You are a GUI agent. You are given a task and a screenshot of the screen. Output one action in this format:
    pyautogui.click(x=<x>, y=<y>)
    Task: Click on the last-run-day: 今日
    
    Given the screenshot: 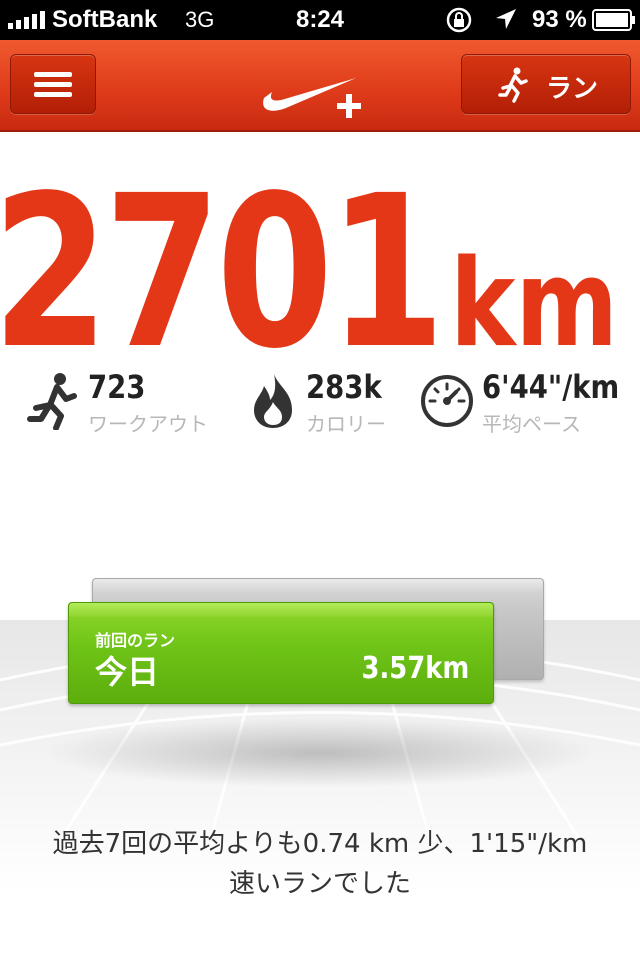 What is the action you would take?
    pyautogui.click(x=127, y=672)
    